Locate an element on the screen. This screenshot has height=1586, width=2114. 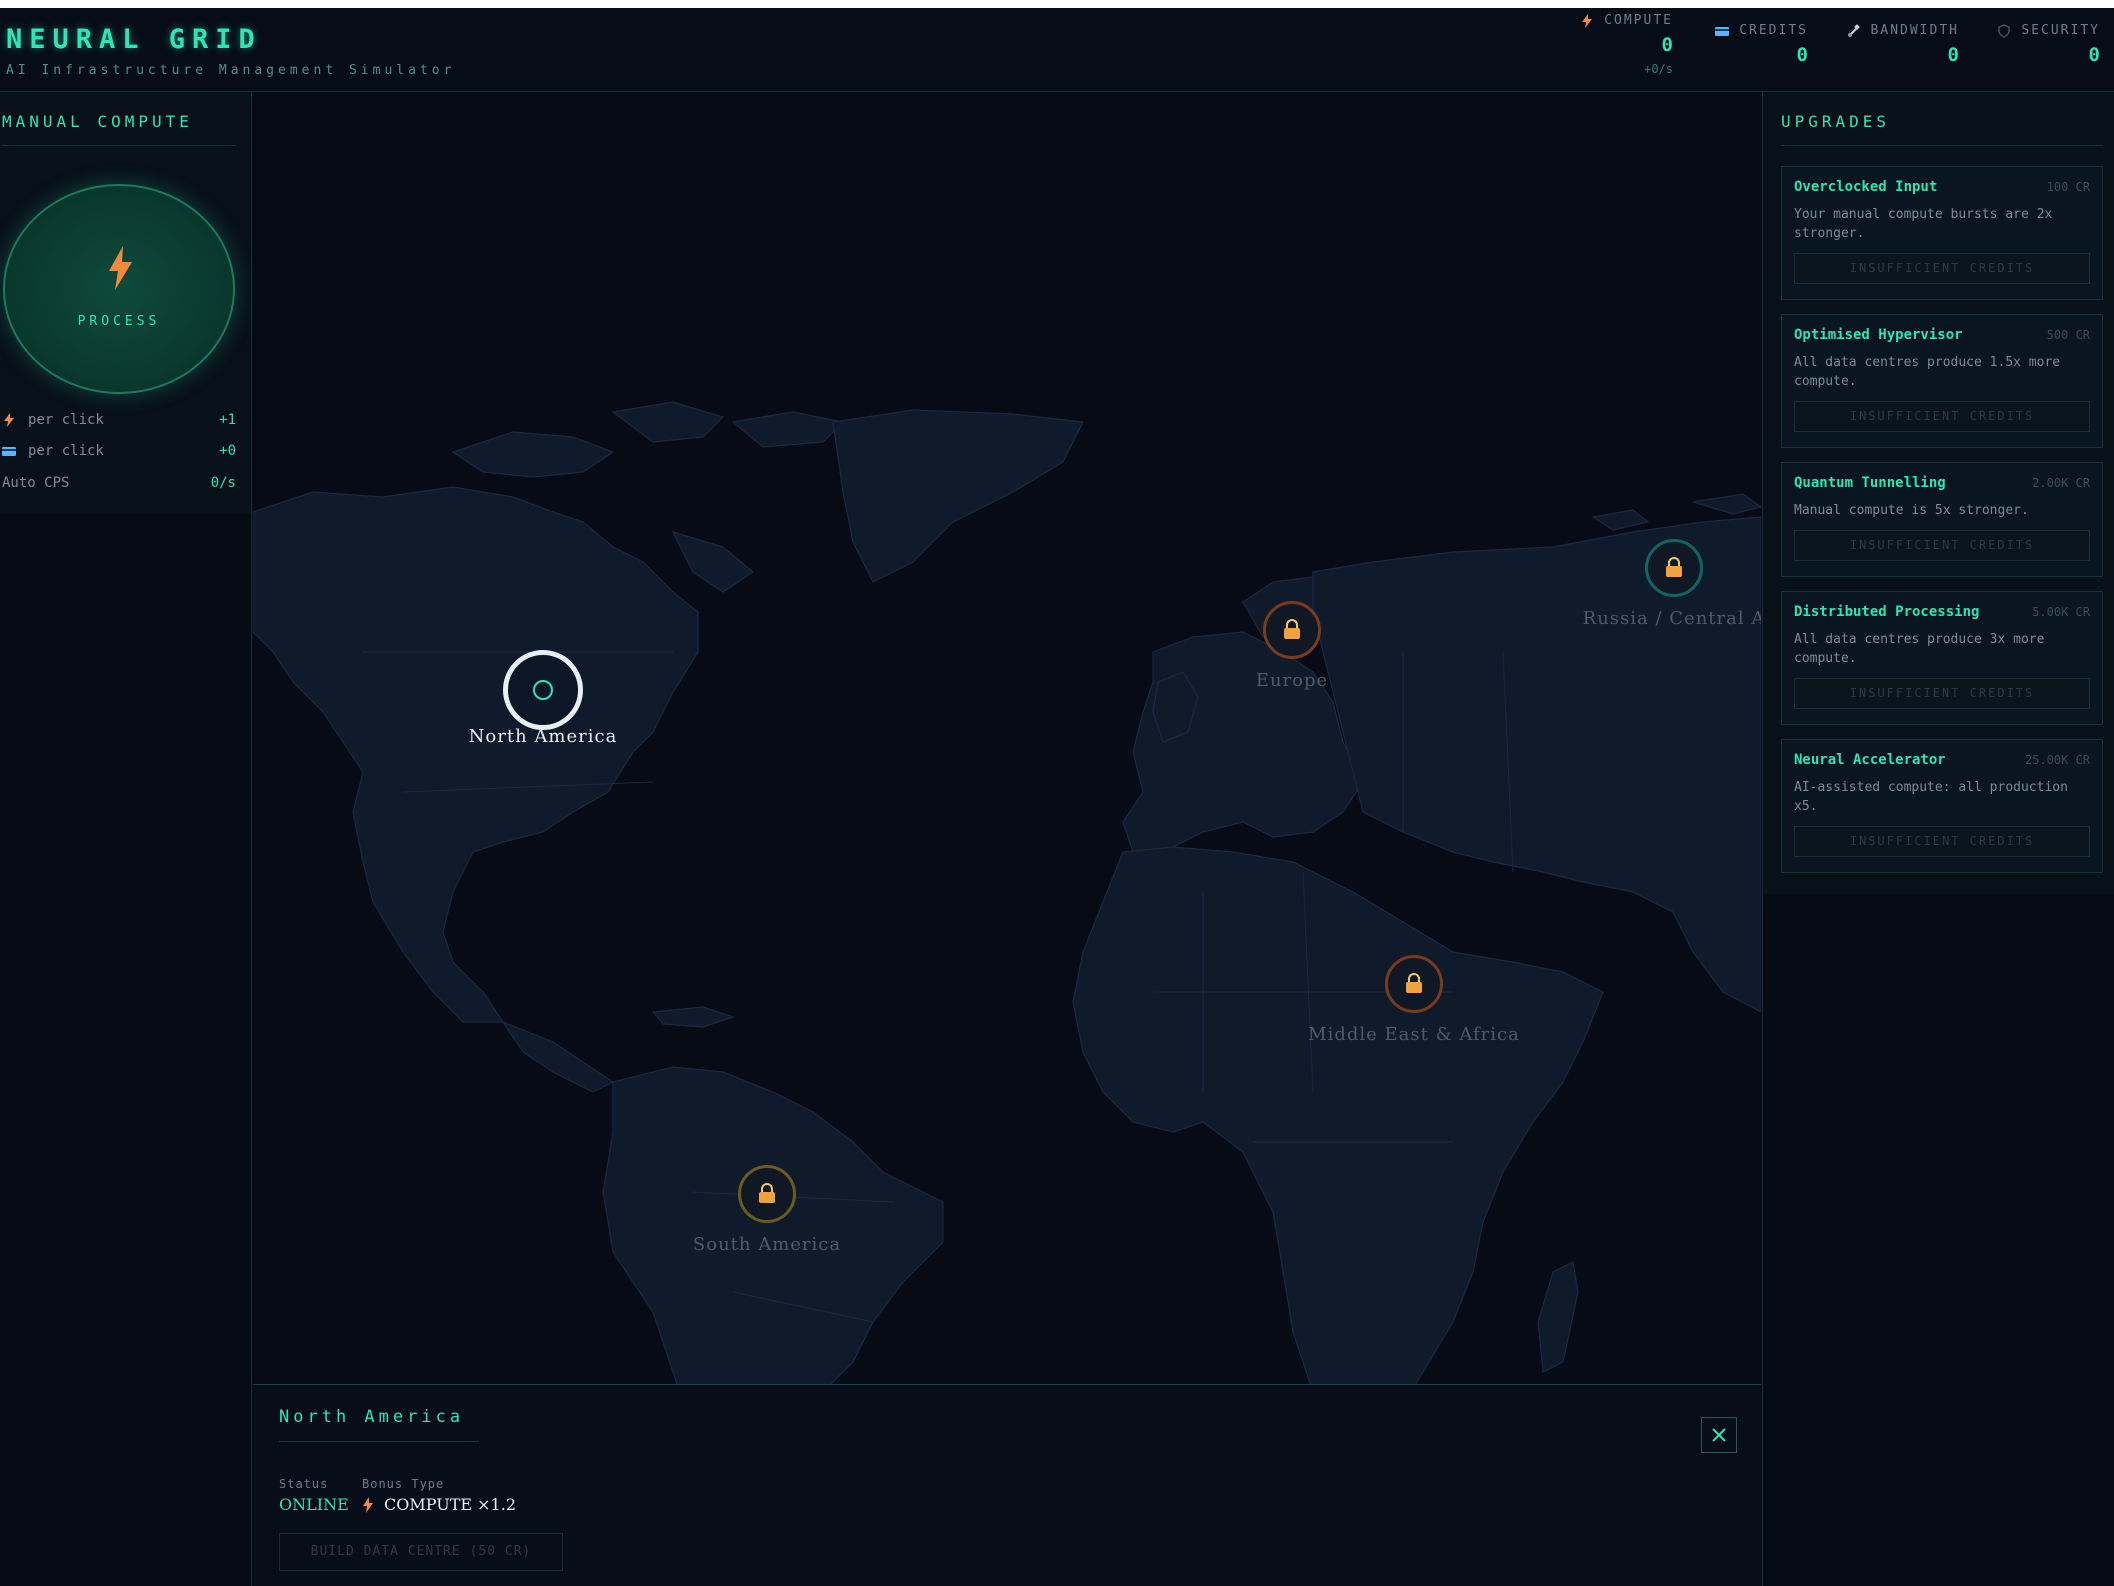
region-label-north-america: North America is located at coordinates (543, 736).